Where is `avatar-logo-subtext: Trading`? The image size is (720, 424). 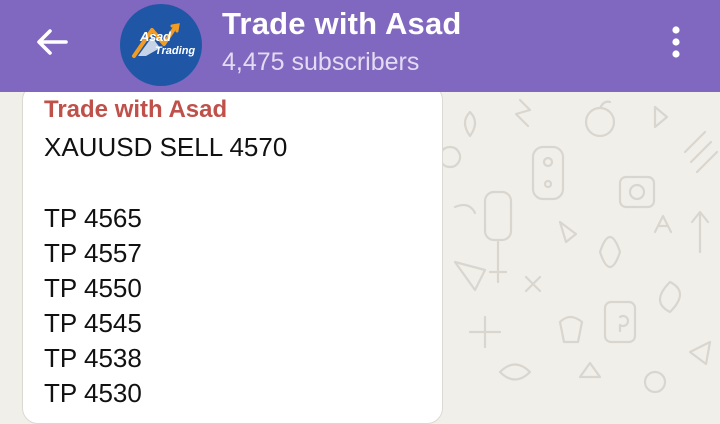 avatar-logo-subtext: Trading is located at coordinates (175, 51).